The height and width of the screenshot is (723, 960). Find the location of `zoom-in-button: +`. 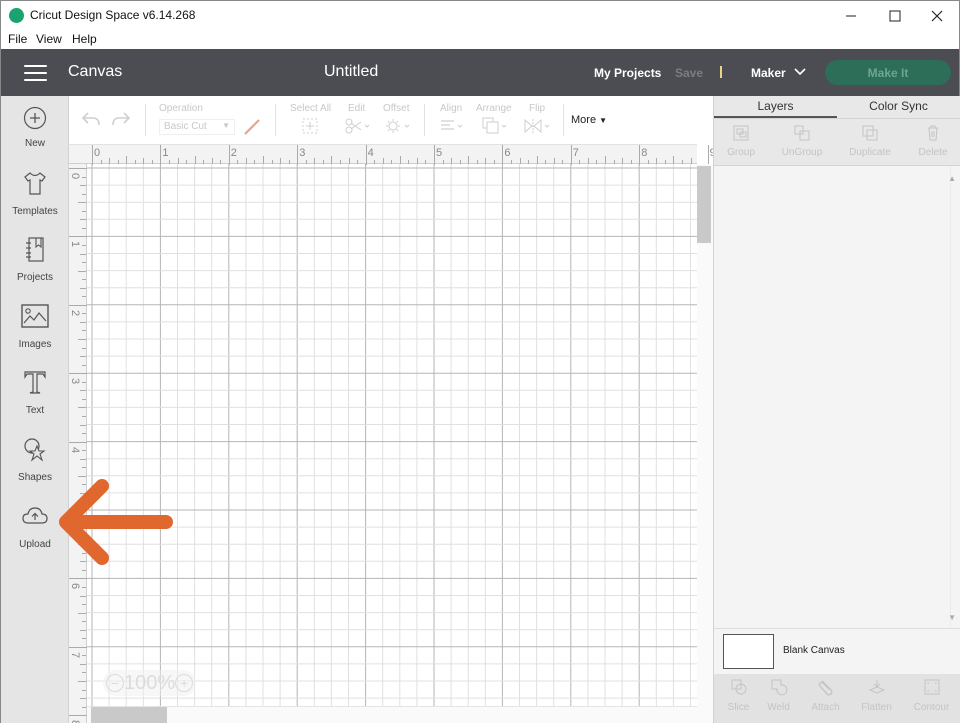

zoom-in-button: + is located at coordinates (184, 683).